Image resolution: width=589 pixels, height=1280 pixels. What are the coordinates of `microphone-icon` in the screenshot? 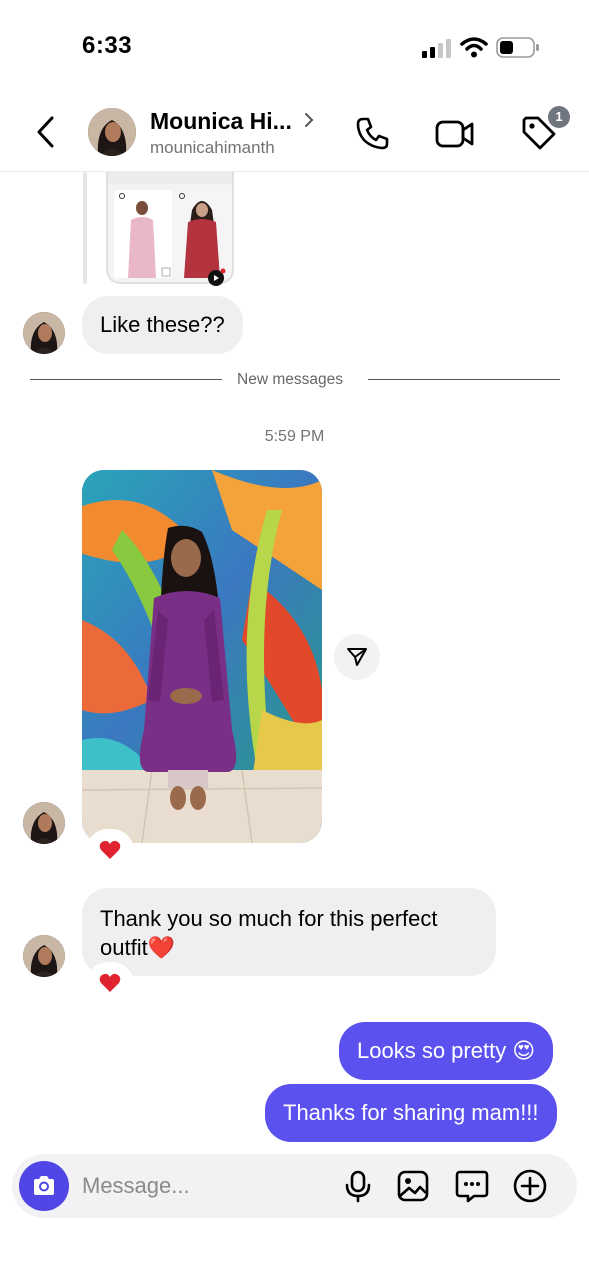 It's located at (358, 1186).